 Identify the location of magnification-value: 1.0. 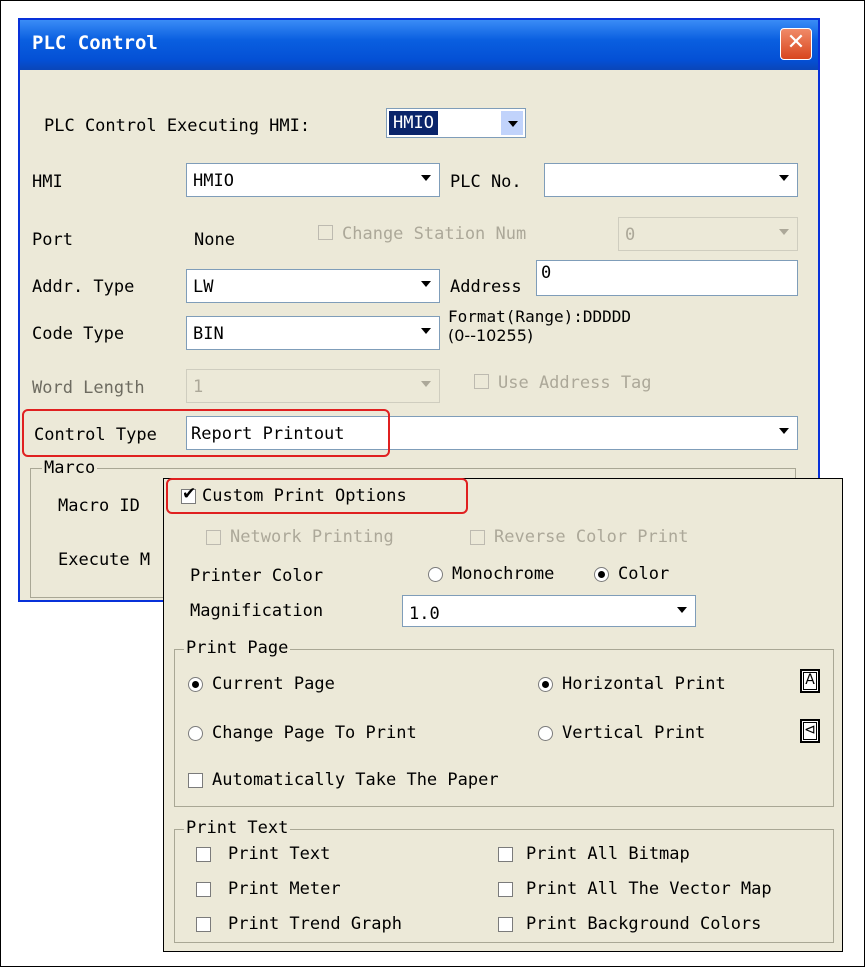
(424, 614).